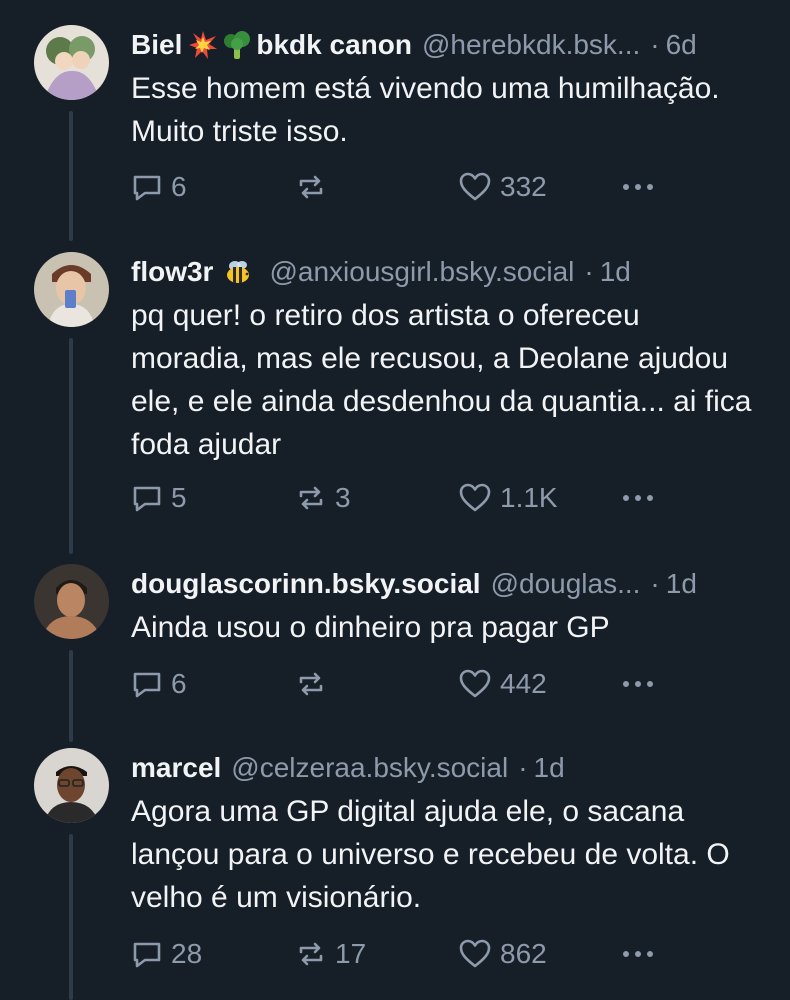 The width and height of the screenshot is (790, 1000). What do you see at coordinates (330, 954) in the screenshot?
I see `repost-button: 17` at bounding box center [330, 954].